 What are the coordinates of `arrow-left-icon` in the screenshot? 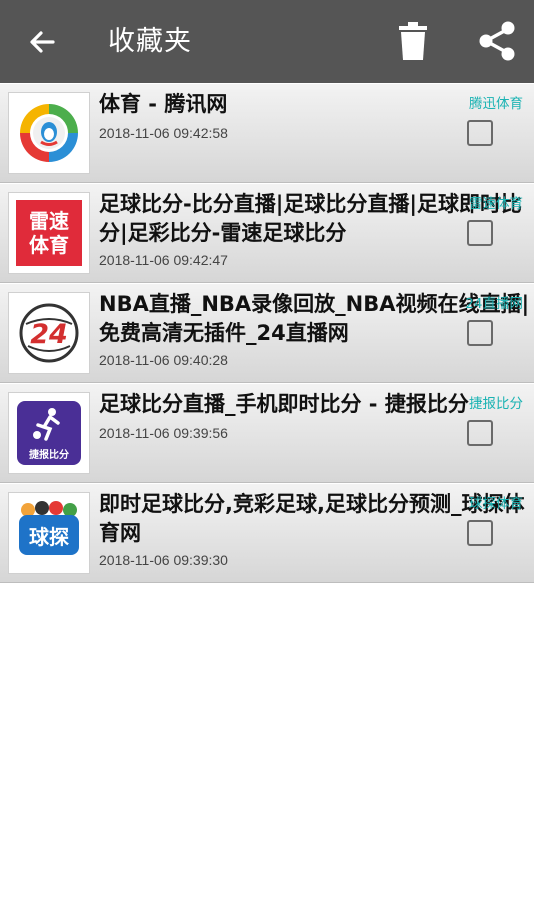 It's located at (42, 42).